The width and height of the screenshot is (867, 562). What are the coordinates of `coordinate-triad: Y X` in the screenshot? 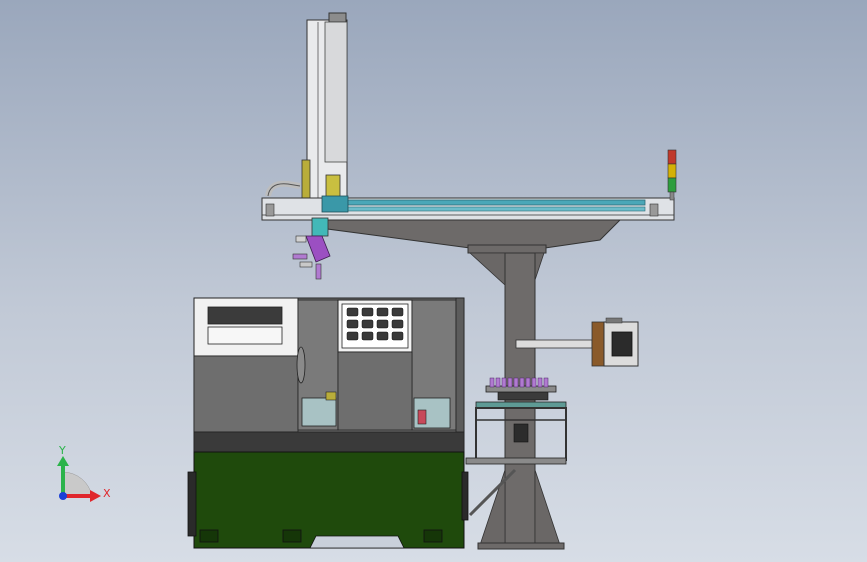 It's located at (84, 473).